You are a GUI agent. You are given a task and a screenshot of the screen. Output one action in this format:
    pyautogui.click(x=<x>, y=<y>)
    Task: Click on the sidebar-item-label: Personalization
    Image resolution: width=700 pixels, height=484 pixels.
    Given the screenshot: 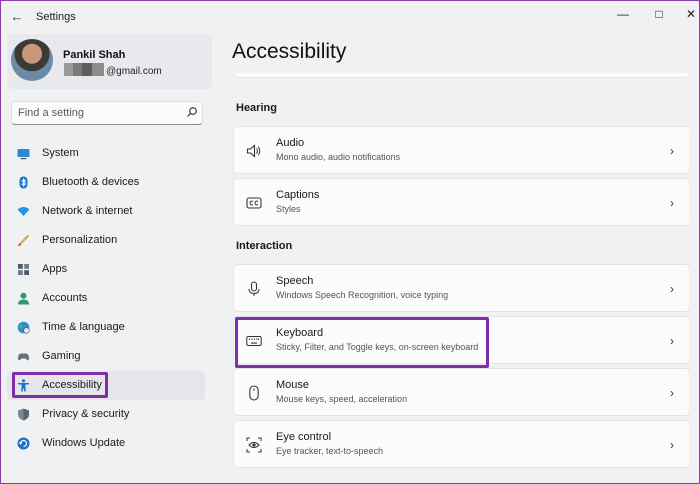 What is the action you would take?
    pyautogui.click(x=80, y=240)
    